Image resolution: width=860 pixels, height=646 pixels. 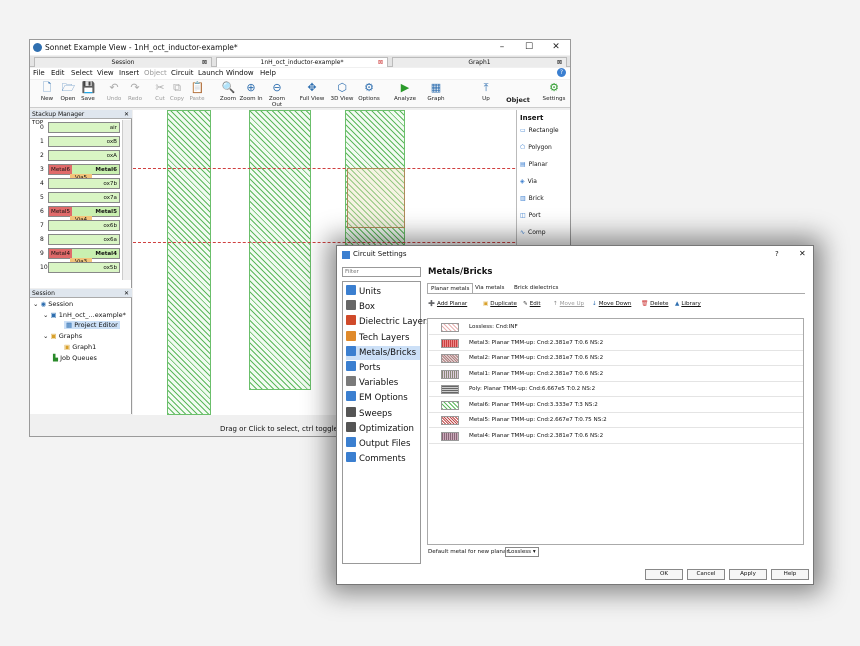 What do you see at coordinates (84, 183) in the screenshot?
I see `dielectric-layer: ox7b` at bounding box center [84, 183].